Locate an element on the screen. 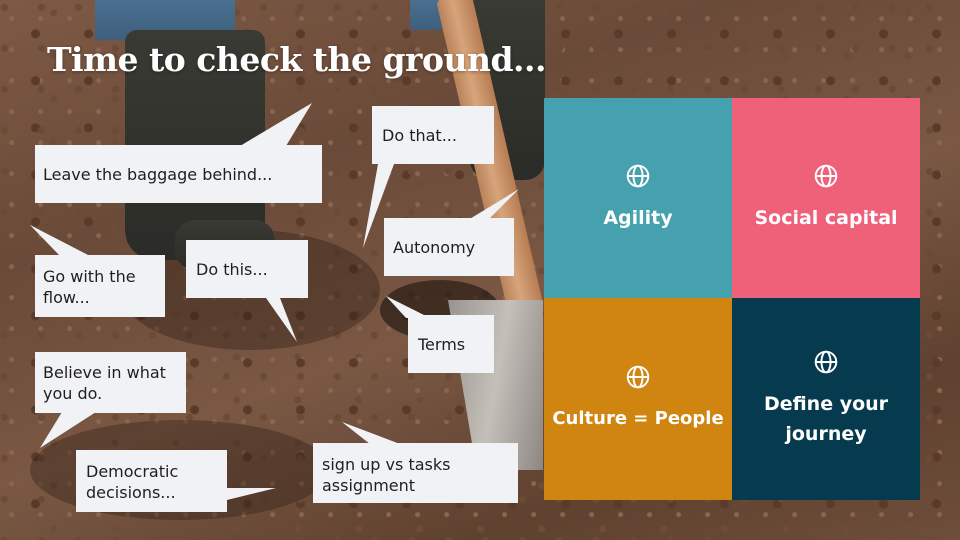  bubble-believe: Believe in what you do. is located at coordinates (110, 382).